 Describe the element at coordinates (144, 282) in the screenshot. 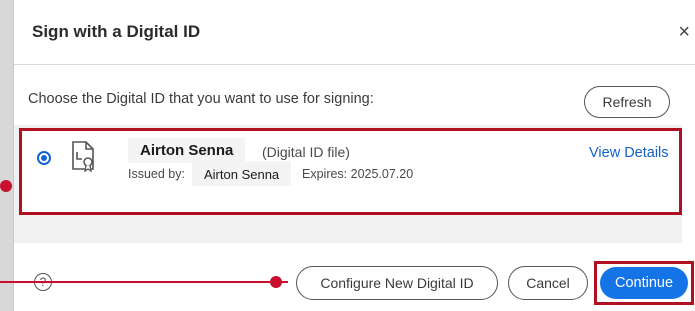

I see `annotation-pointer-line` at that location.